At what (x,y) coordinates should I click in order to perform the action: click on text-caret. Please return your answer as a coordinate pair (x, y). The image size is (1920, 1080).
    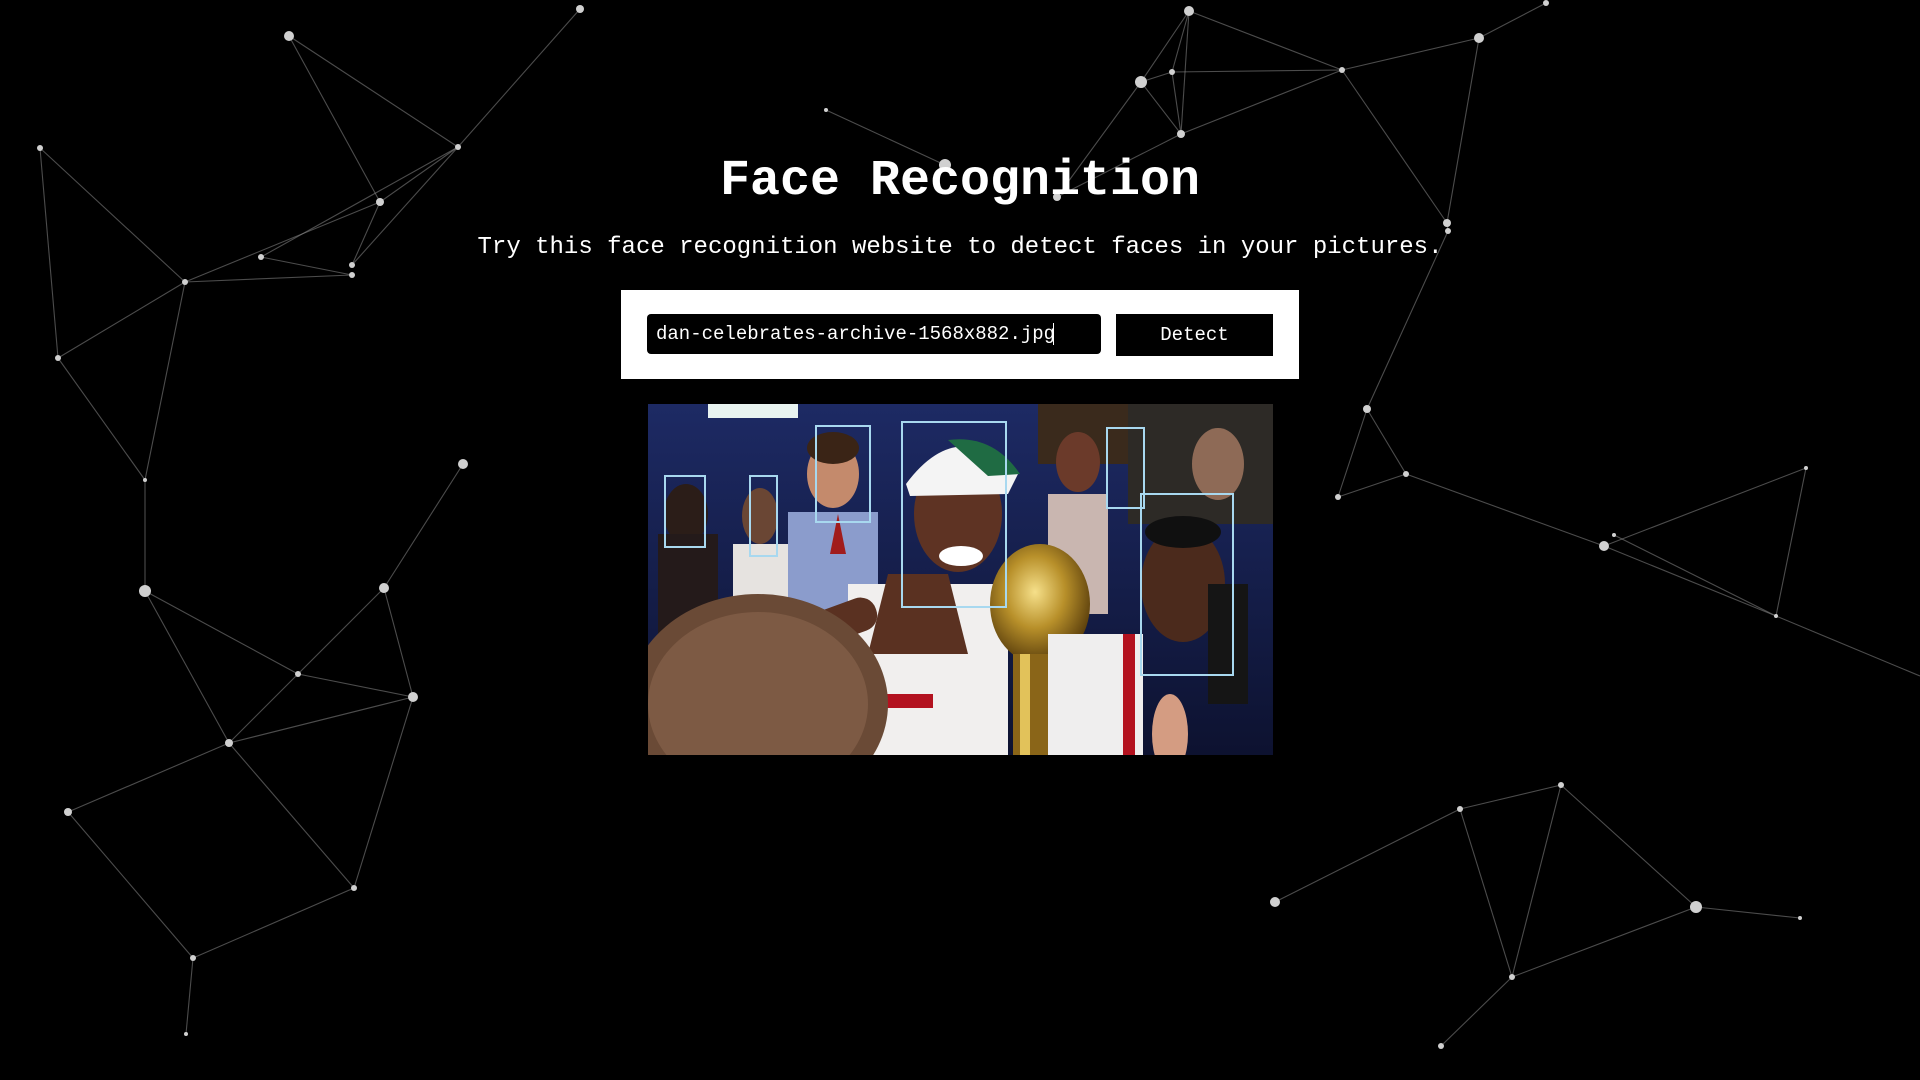
    Looking at the image, I should click on (1054, 333).